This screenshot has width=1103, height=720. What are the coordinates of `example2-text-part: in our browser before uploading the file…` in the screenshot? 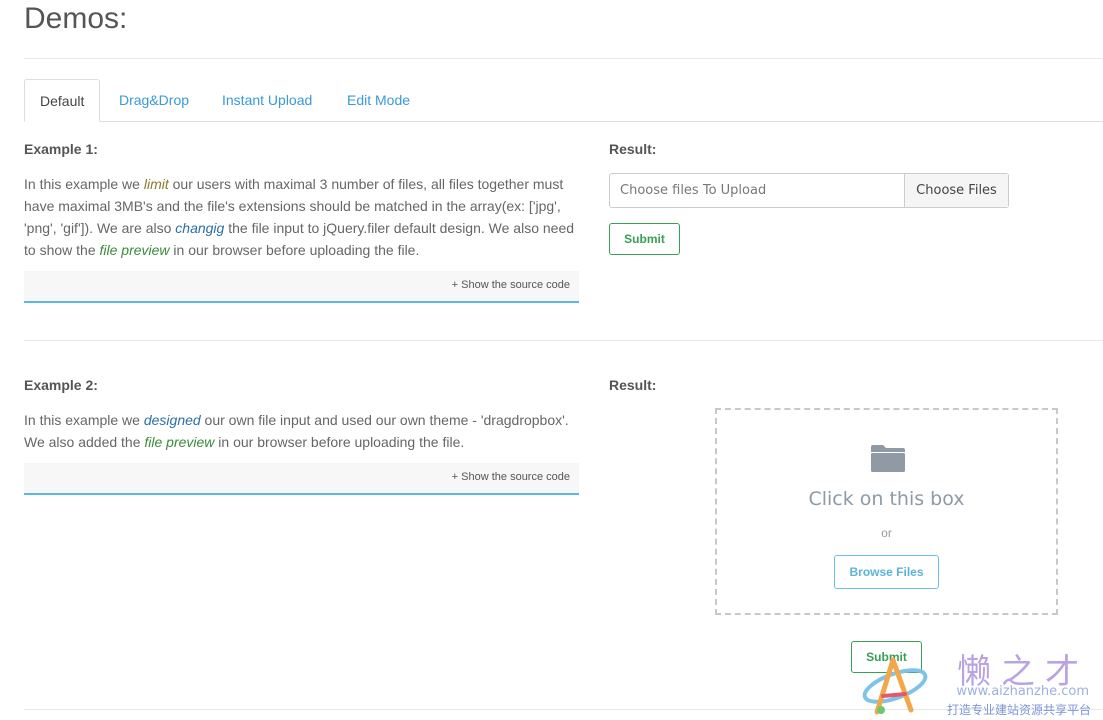 It's located at (339, 442).